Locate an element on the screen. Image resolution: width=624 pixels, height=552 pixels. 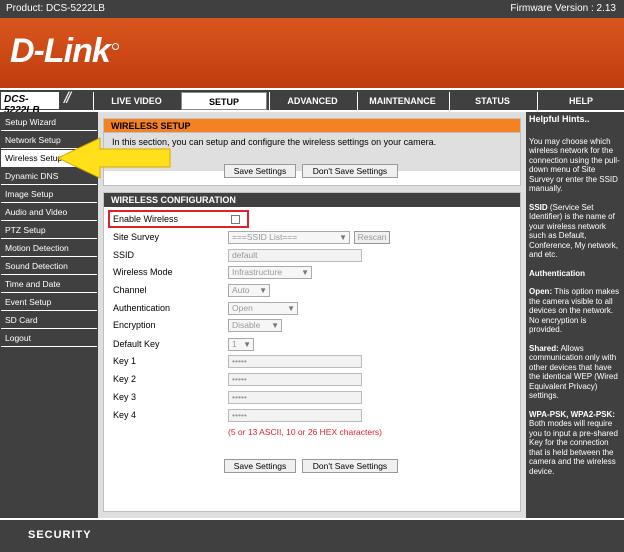
sidebar-item-image-setup: Image Setup is located at coordinates (49, 194).